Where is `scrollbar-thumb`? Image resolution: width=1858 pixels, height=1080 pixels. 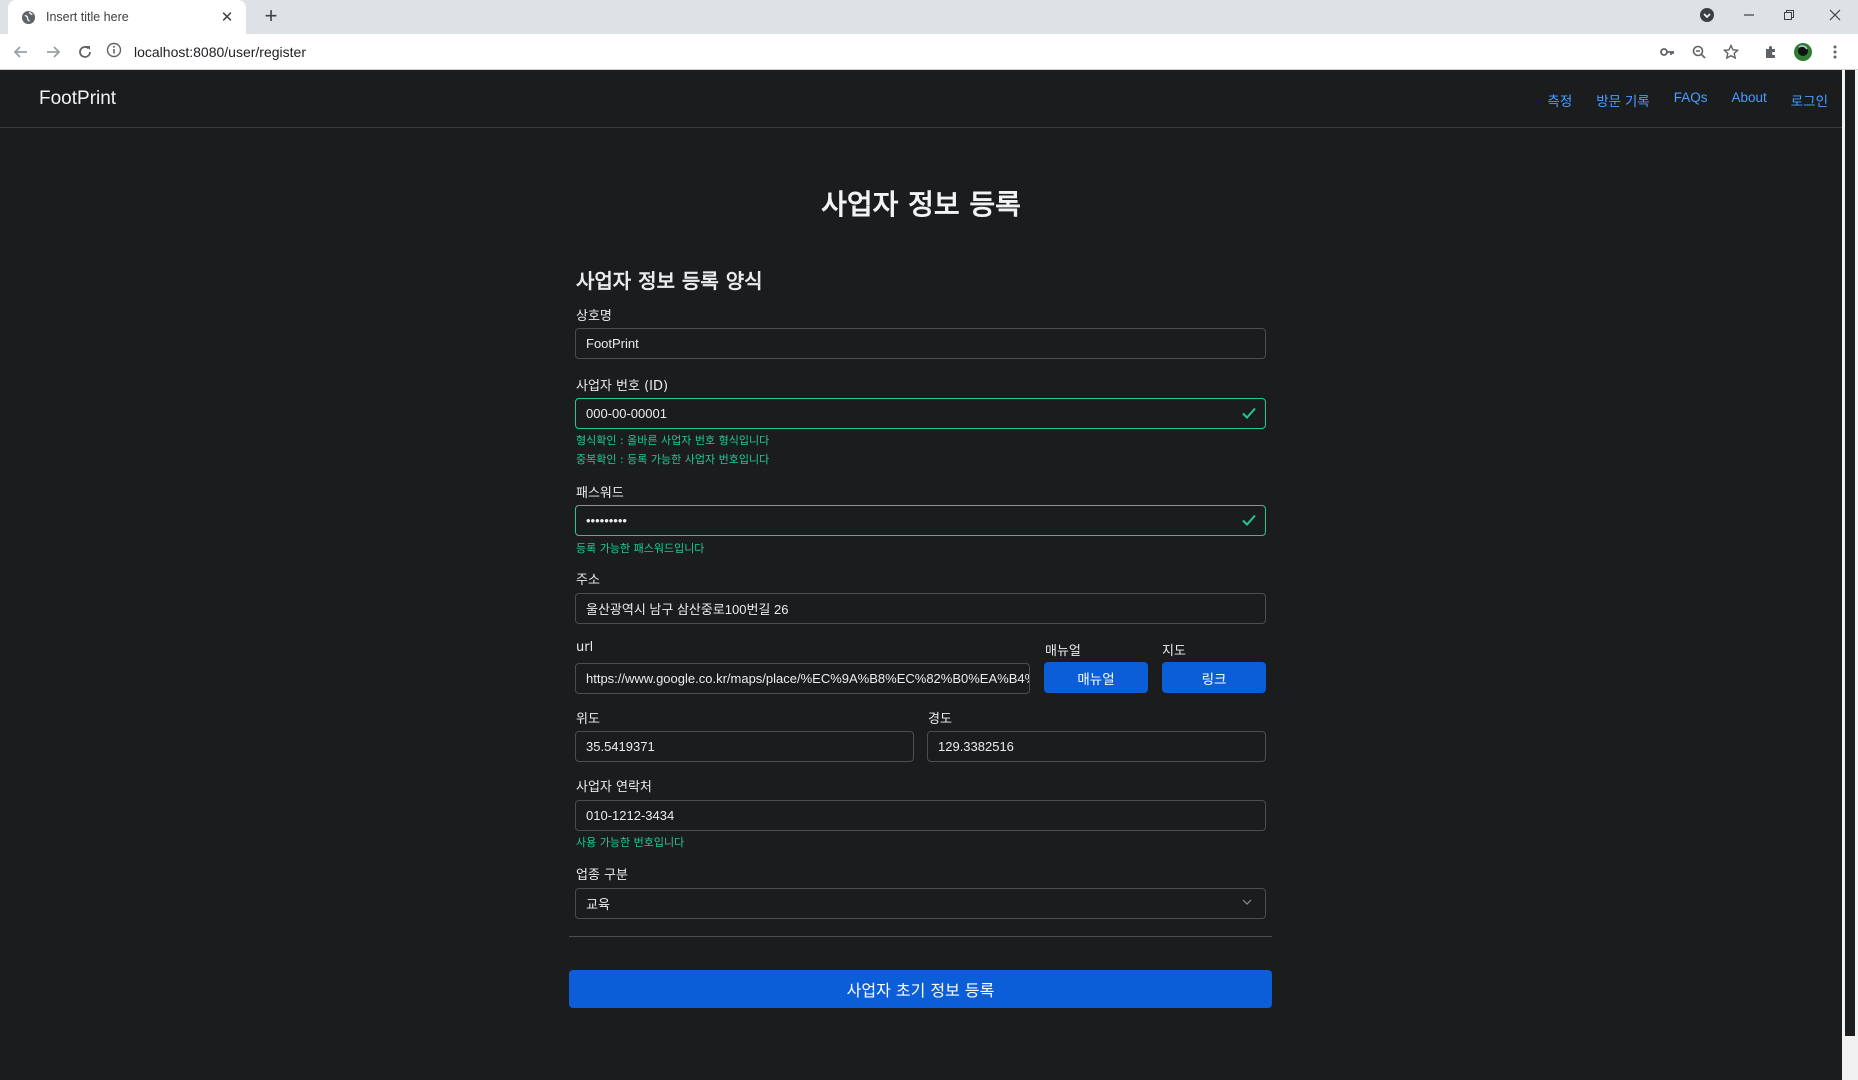 scrollbar-thumb is located at coordinates (1850, 553).